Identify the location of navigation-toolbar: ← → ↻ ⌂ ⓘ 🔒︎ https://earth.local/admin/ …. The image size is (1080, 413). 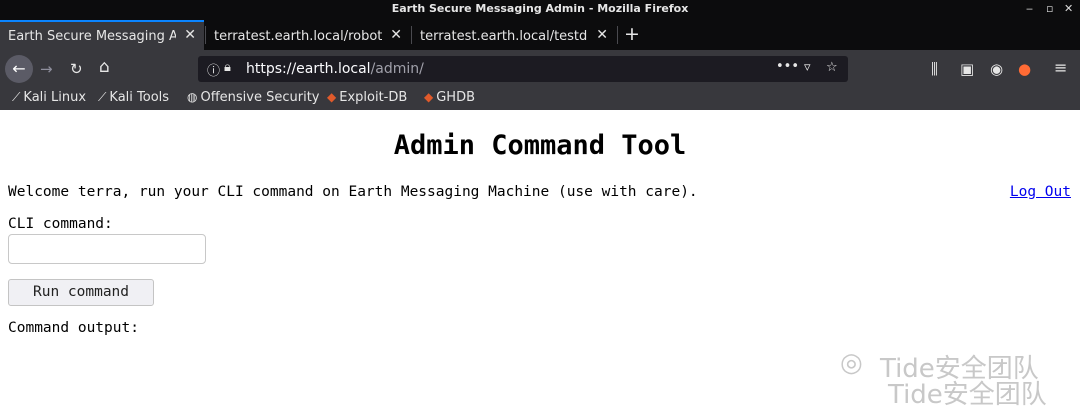
(540, 69).